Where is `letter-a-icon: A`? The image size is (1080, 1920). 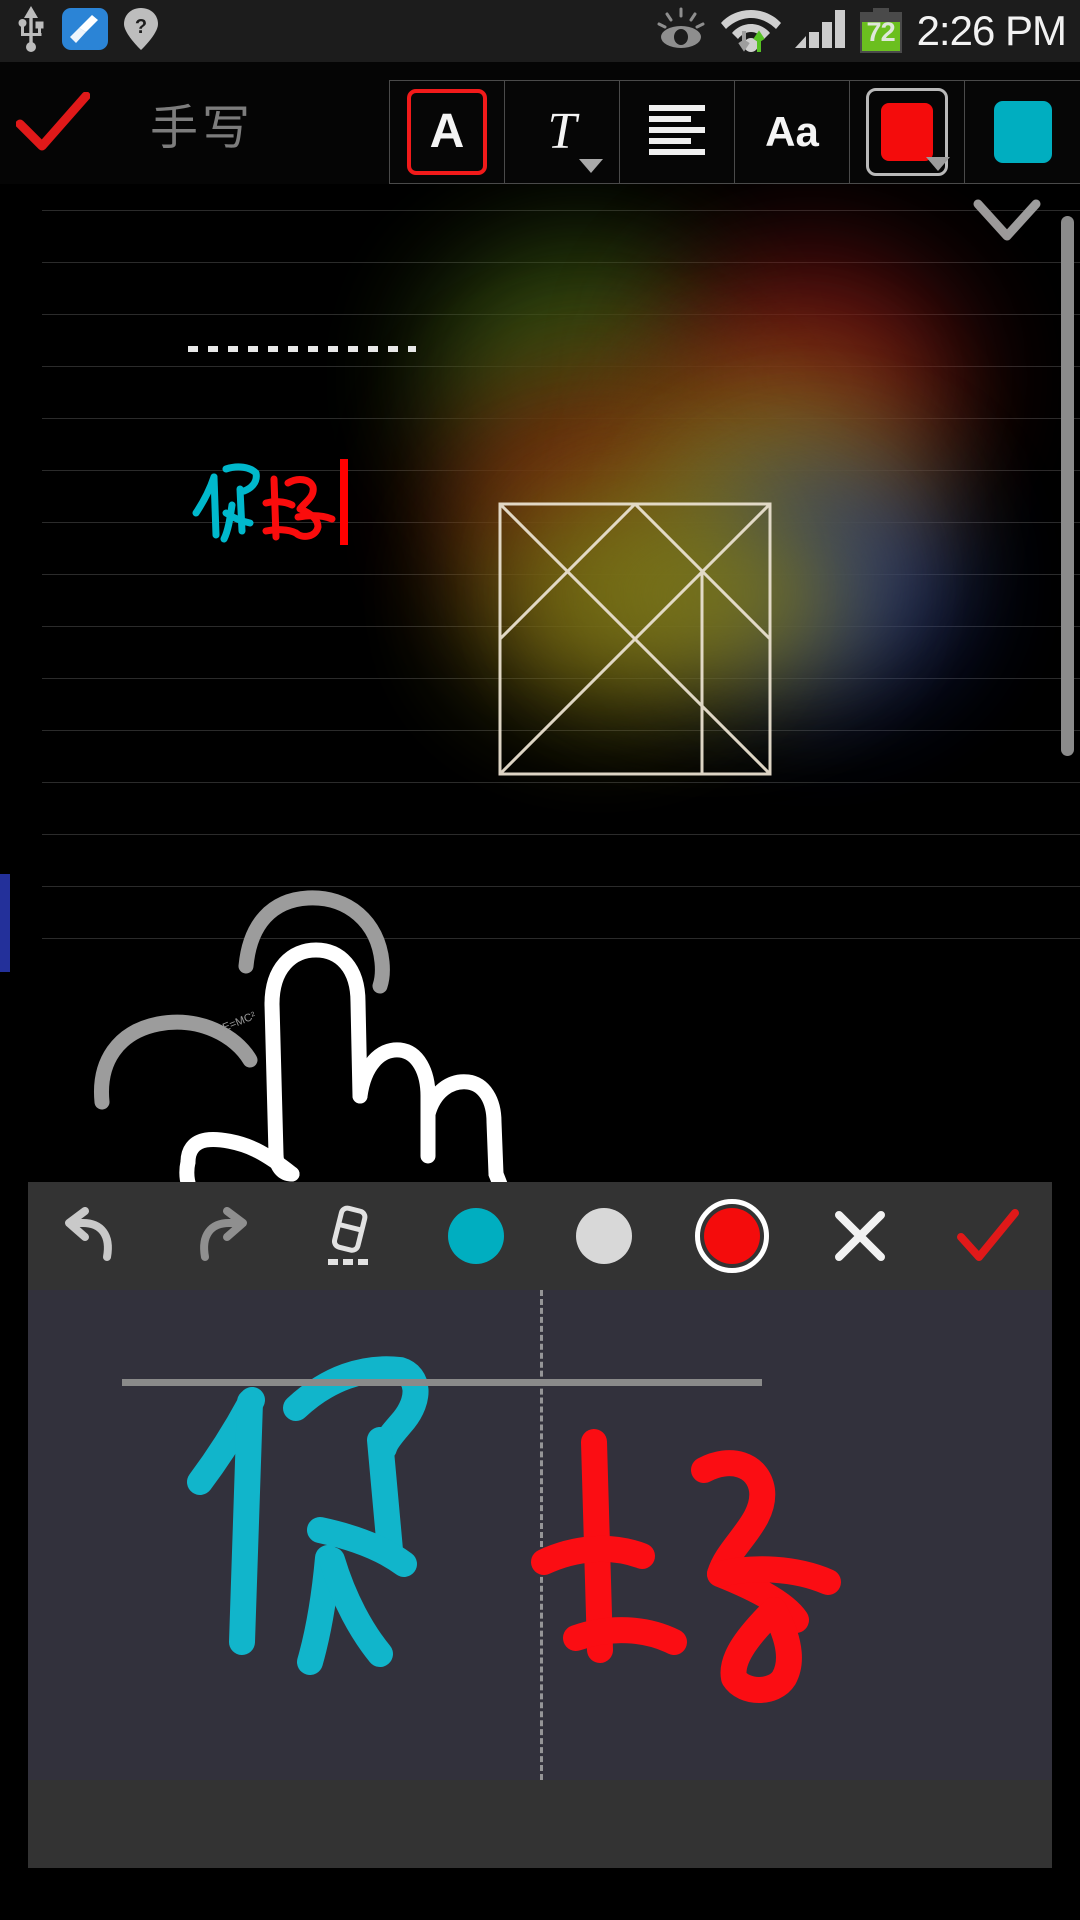 letter-a-icon: A is located at coordinates (447, 131).